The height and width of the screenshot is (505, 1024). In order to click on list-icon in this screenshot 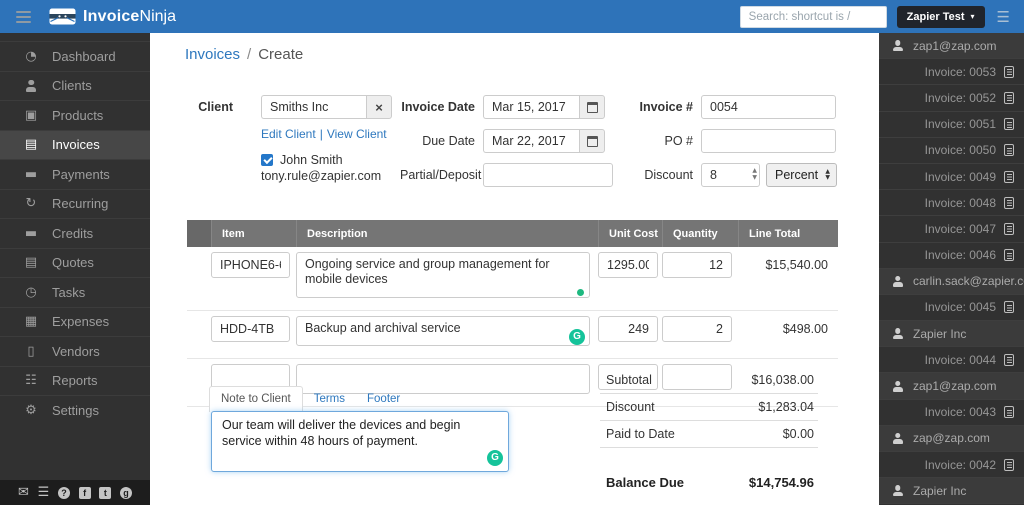, I will do `click(44, 492)`.